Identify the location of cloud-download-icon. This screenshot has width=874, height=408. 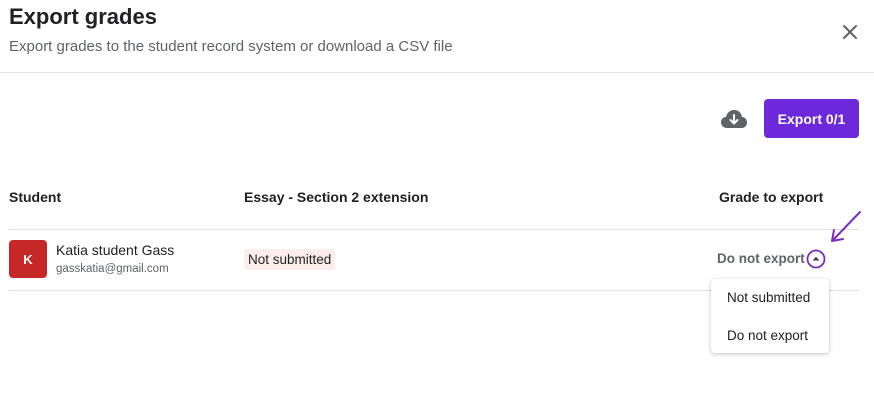
(734, 119).